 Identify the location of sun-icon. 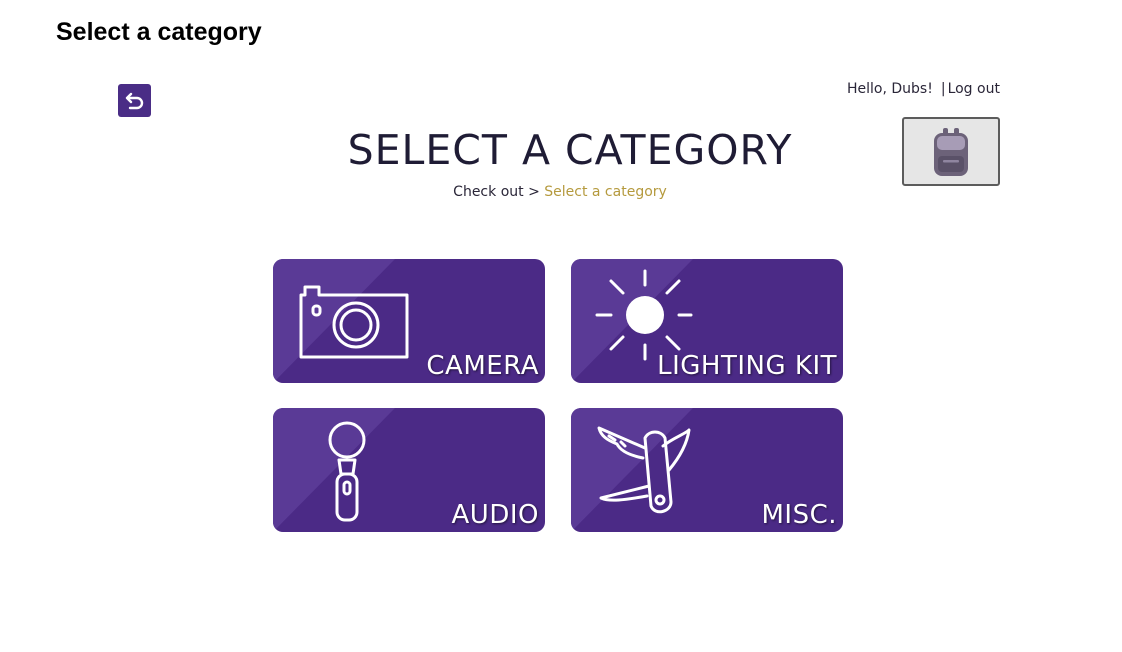
(644, 315).